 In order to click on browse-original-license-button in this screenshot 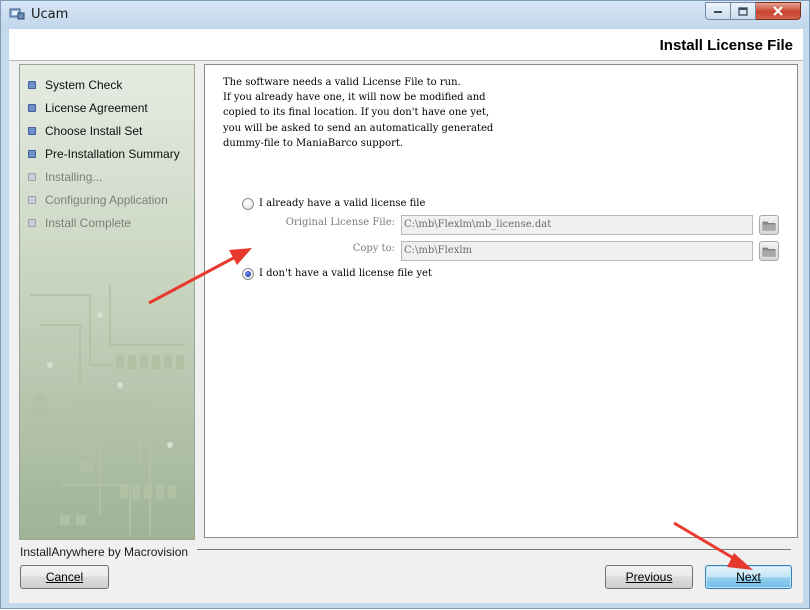, I will do `click(769, 225)`.